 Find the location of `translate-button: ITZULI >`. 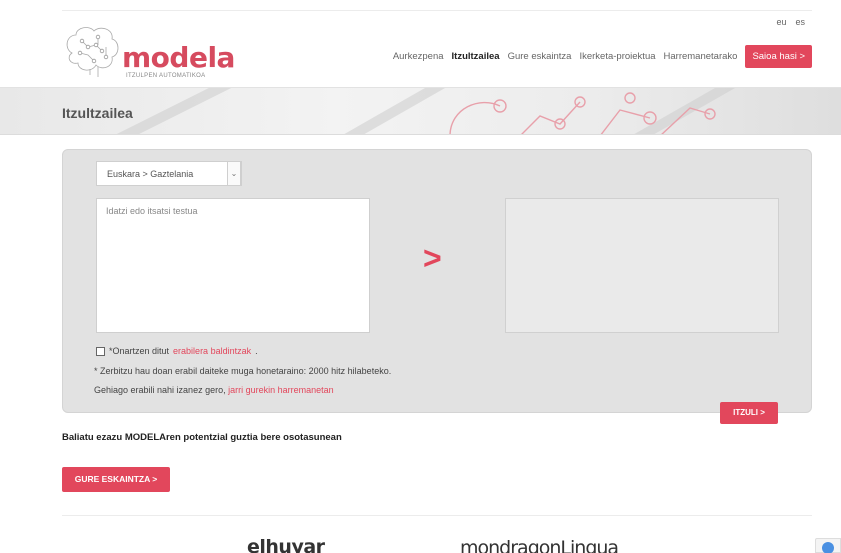

translate-button: ITZULI > is located at coordinates (749, 413).